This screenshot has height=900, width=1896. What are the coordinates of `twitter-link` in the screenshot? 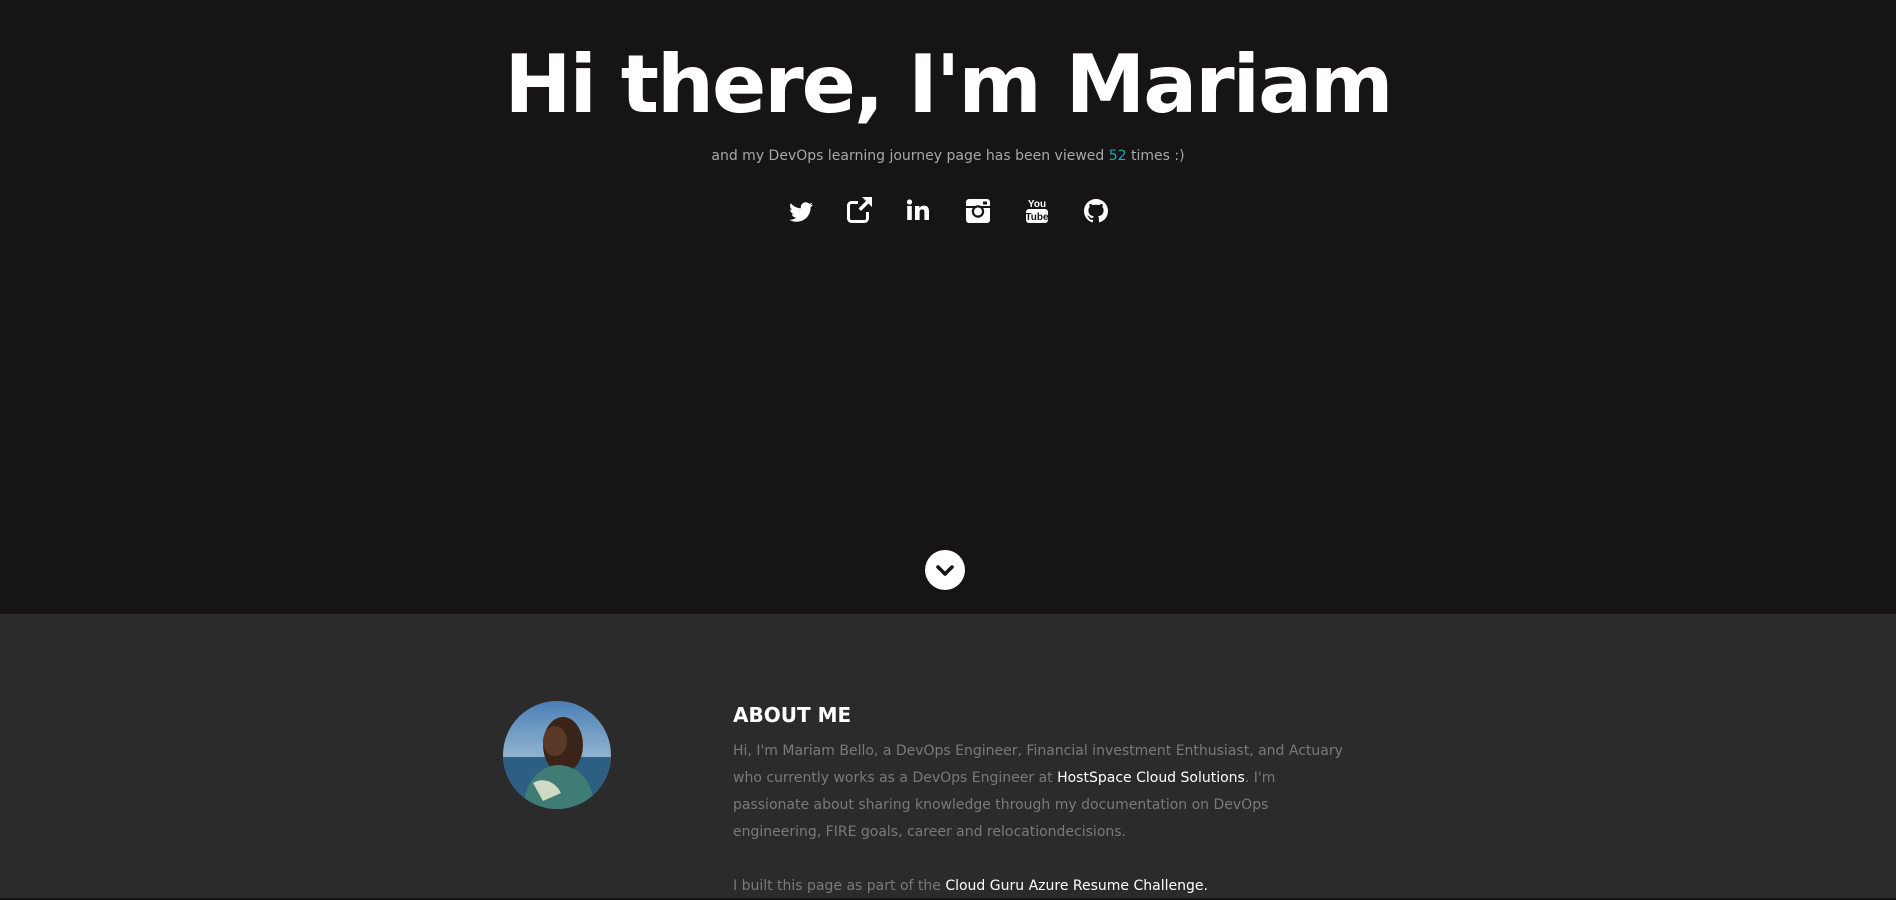 It's located at (801, 210).